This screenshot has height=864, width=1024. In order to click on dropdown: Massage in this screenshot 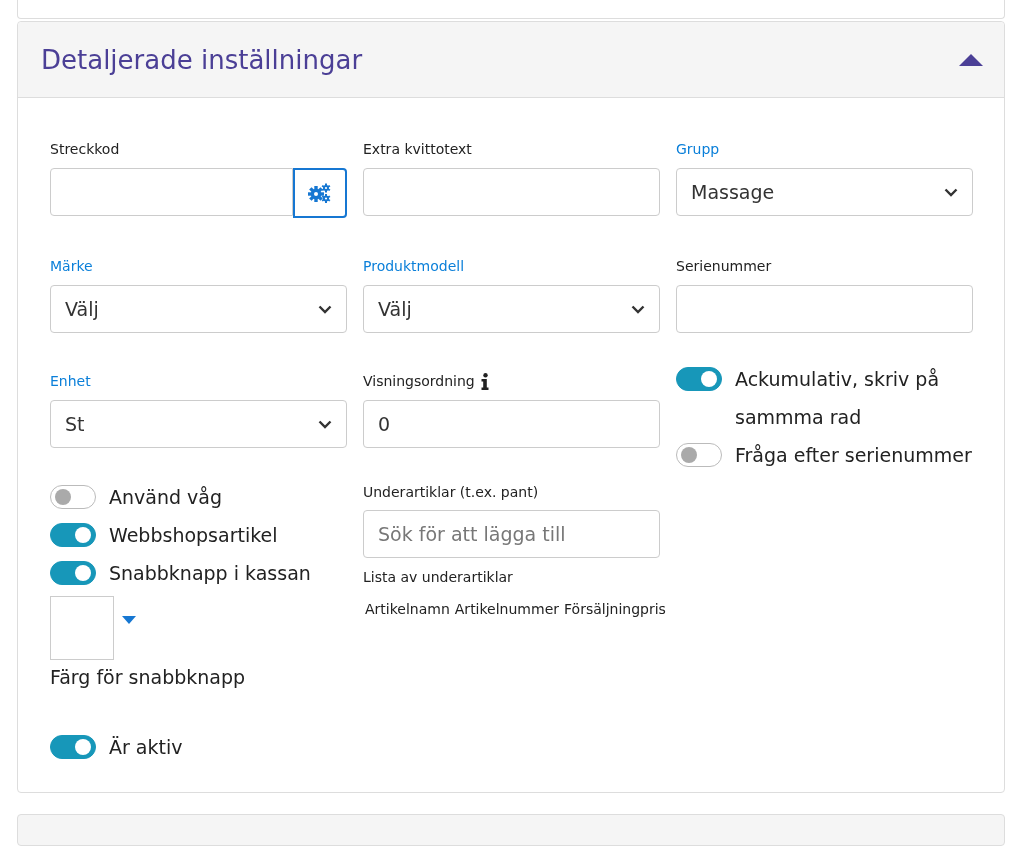, I will do `click(824, 192)`.